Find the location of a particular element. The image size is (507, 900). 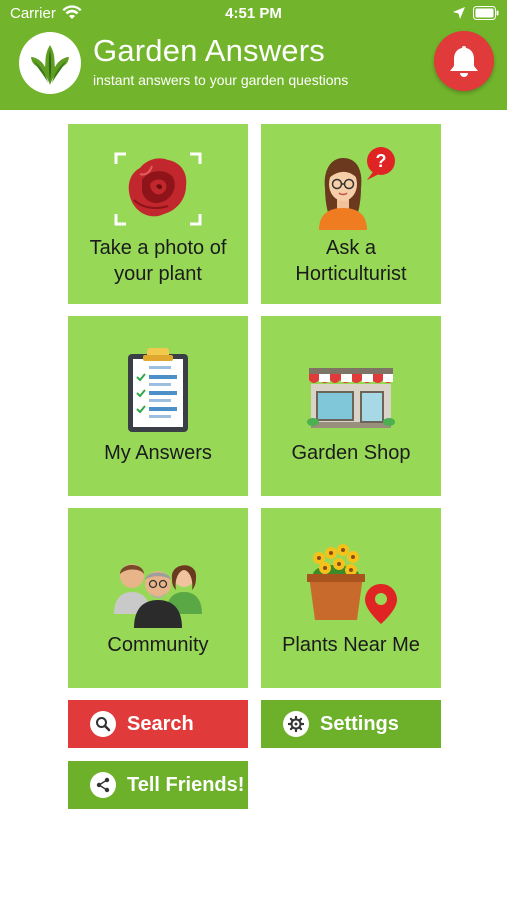

search-button-label: Search is located at coordinates (160, 724).